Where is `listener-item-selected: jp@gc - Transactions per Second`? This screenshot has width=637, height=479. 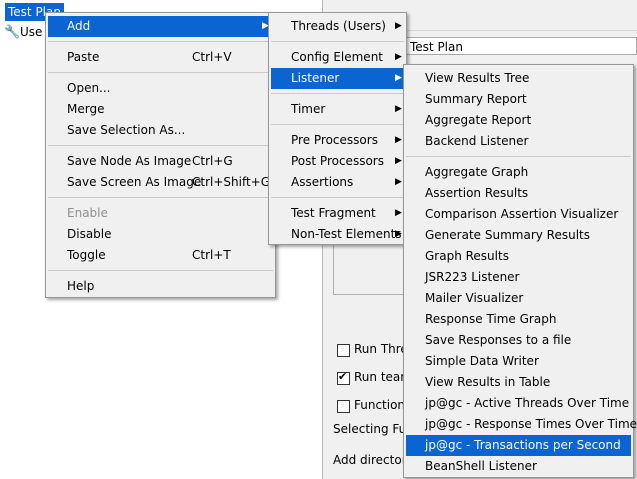 listener-item-selected: jp@gc - Transactions per Second is located at coordinates (518, 445).